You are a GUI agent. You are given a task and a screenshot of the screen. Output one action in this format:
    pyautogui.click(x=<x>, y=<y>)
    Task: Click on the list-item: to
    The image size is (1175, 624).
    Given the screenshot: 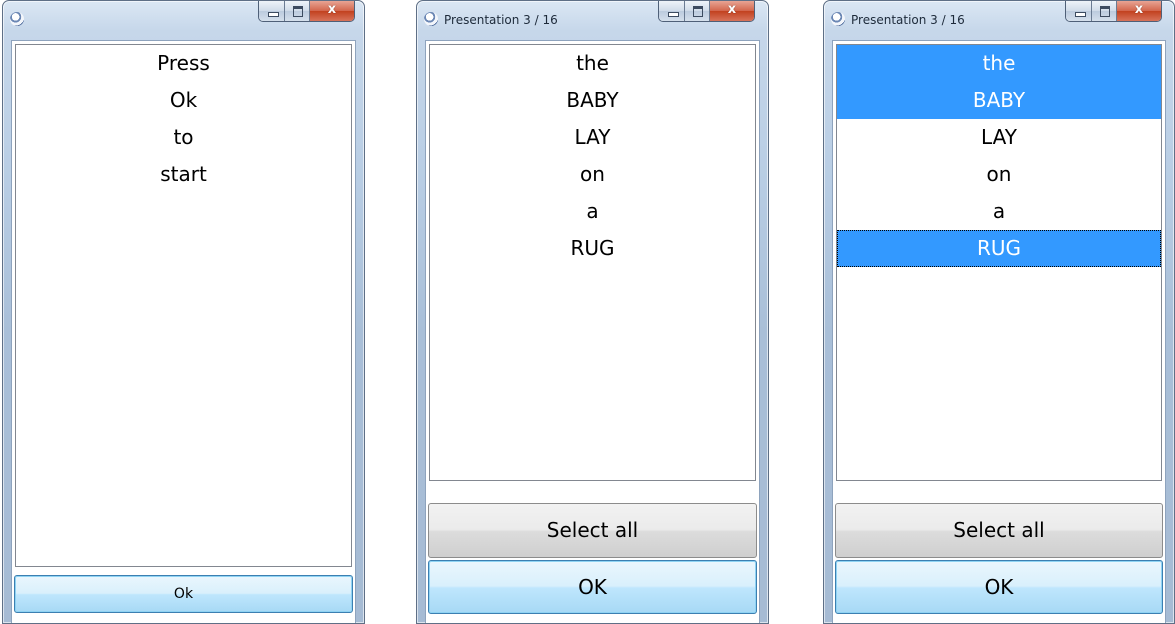 What is the action you would take?
    pyautogui.click(x=183, y=137)
    